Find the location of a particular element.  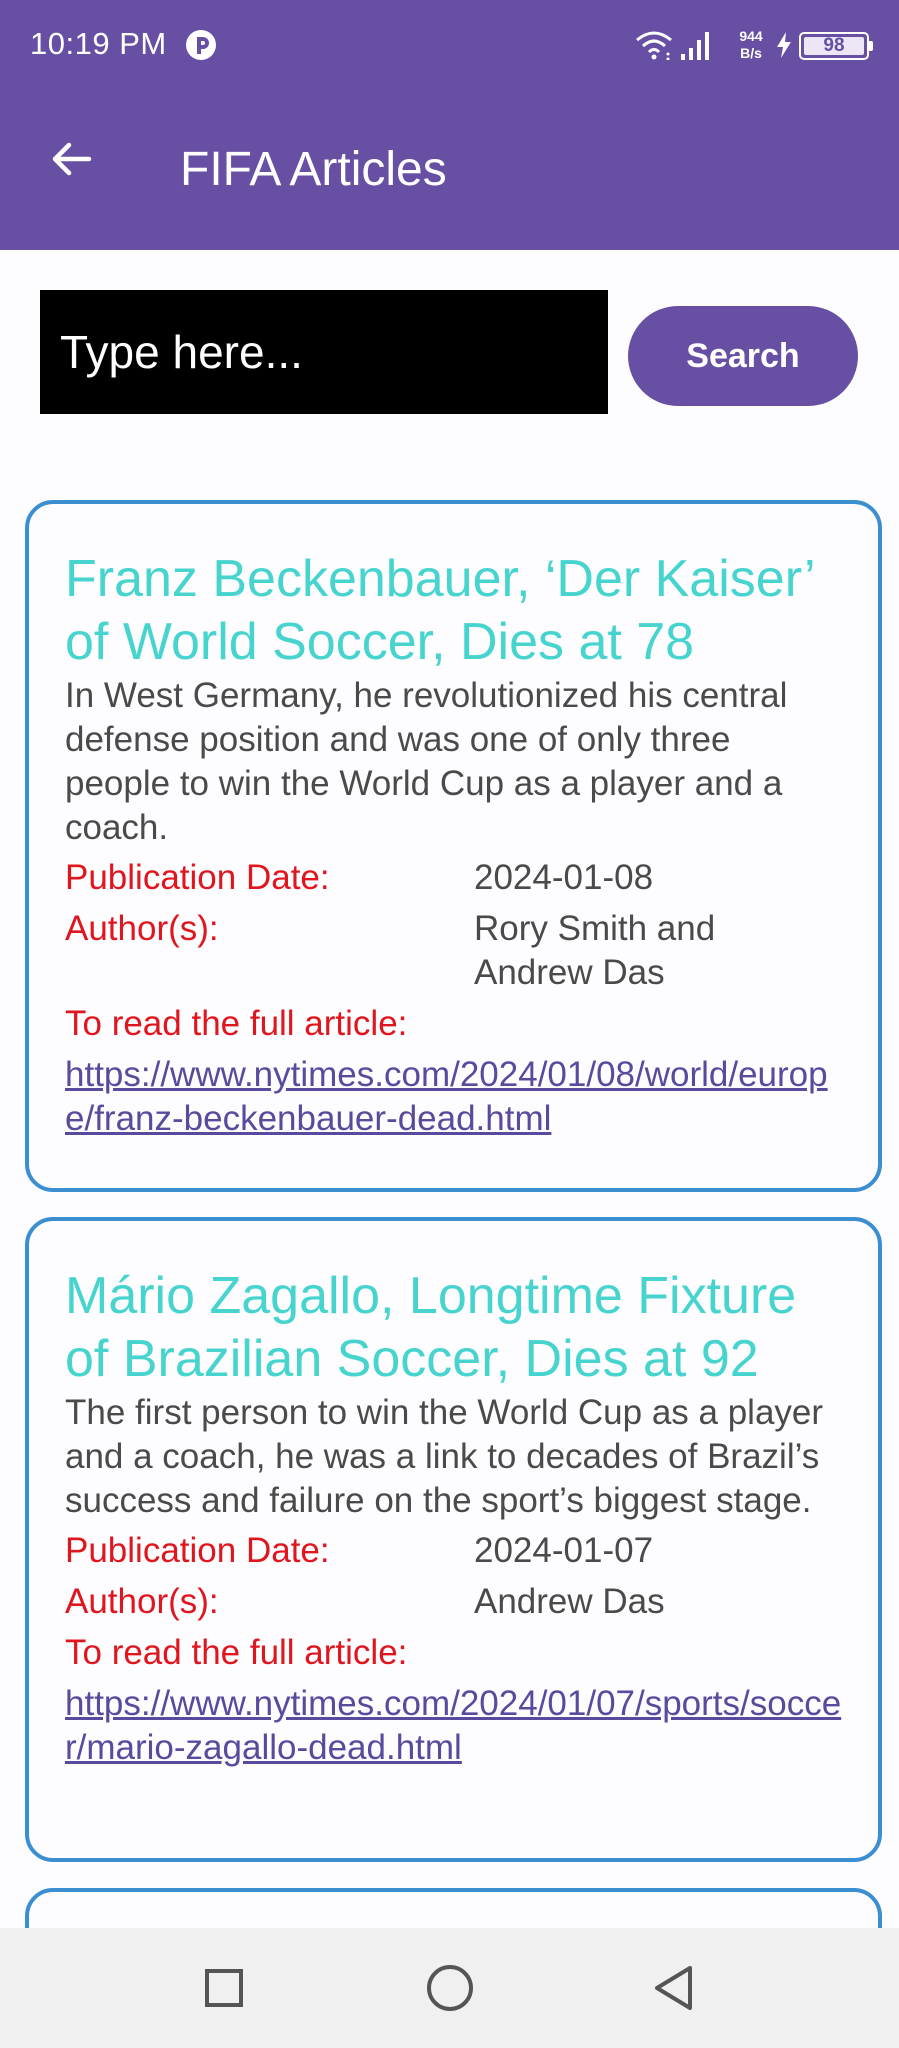

network-speed: 944 B/s is located at coordinates (751, 45).